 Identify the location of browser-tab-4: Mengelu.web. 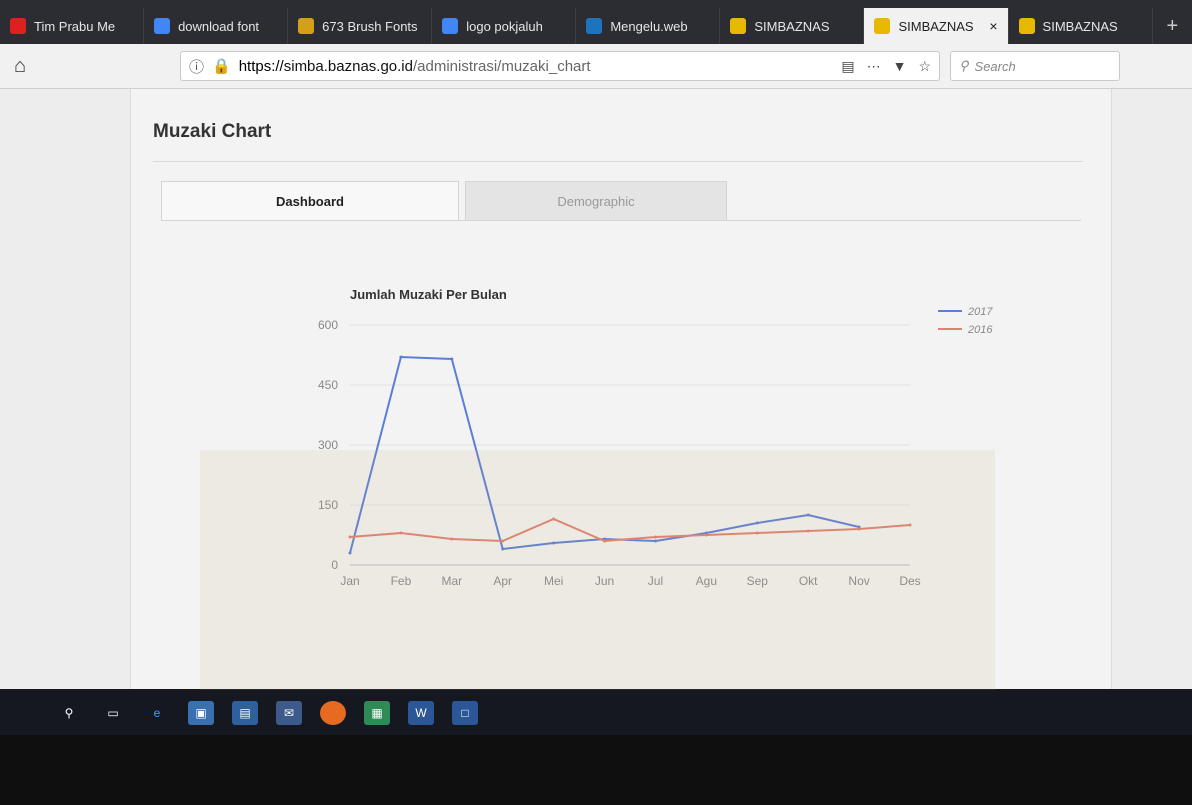
(648, 26).